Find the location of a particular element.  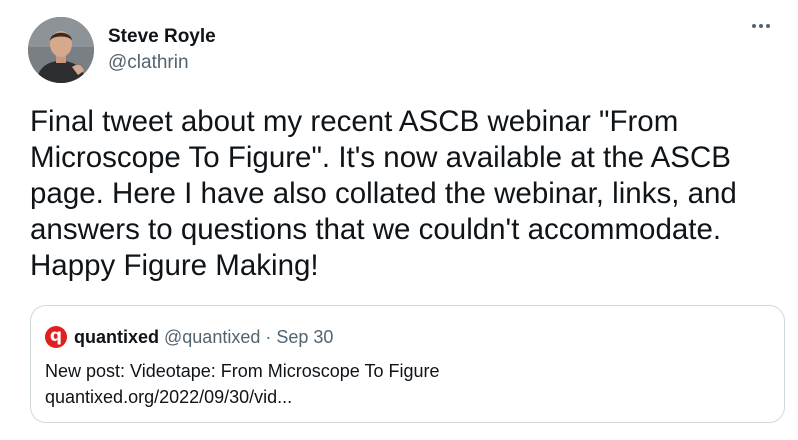

more-options-icon is located at coordinates (761, 26).